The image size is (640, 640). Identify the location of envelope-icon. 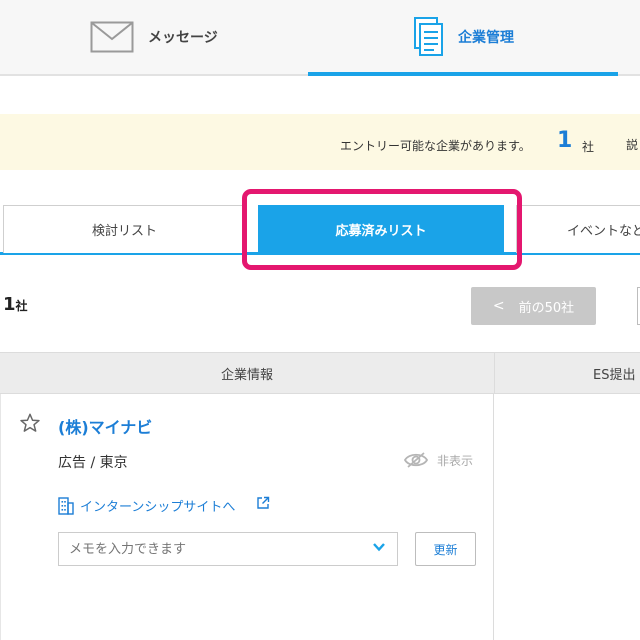
(112, 37).